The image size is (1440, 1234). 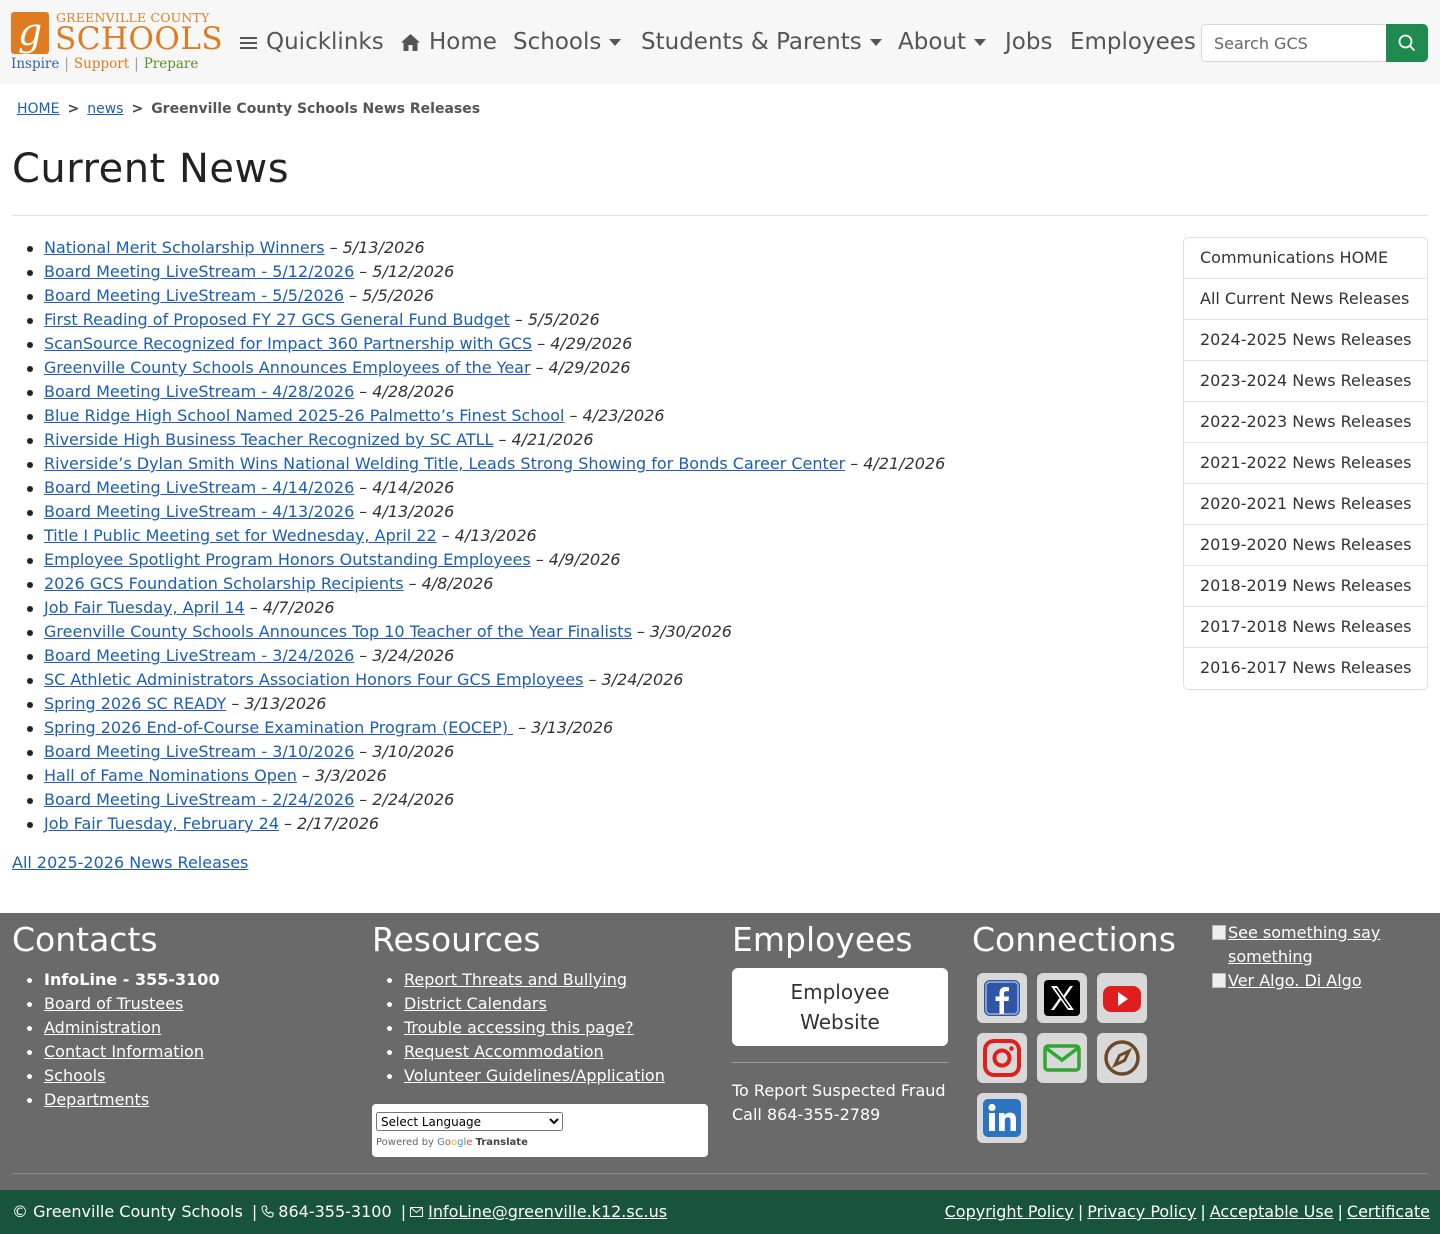 What do you see at coordinates (1122, 1058) in the screenshot?
I see `compass-link` at bounding box center [1122, 1058].